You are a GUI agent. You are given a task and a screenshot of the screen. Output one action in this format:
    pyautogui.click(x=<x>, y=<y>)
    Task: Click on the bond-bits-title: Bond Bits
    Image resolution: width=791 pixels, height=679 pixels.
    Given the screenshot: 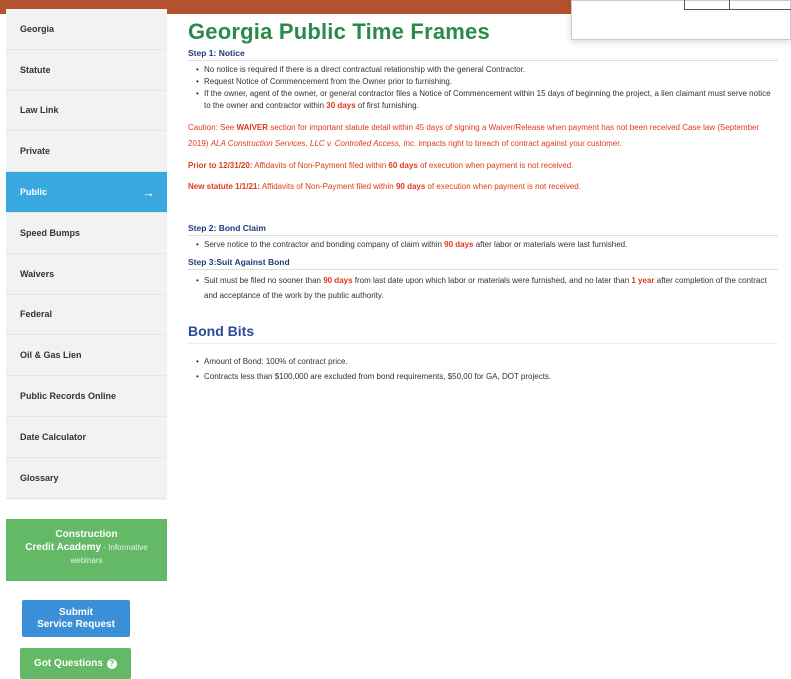 What is the action you would take?
    pyautogui.click(x=483, y=333)
    